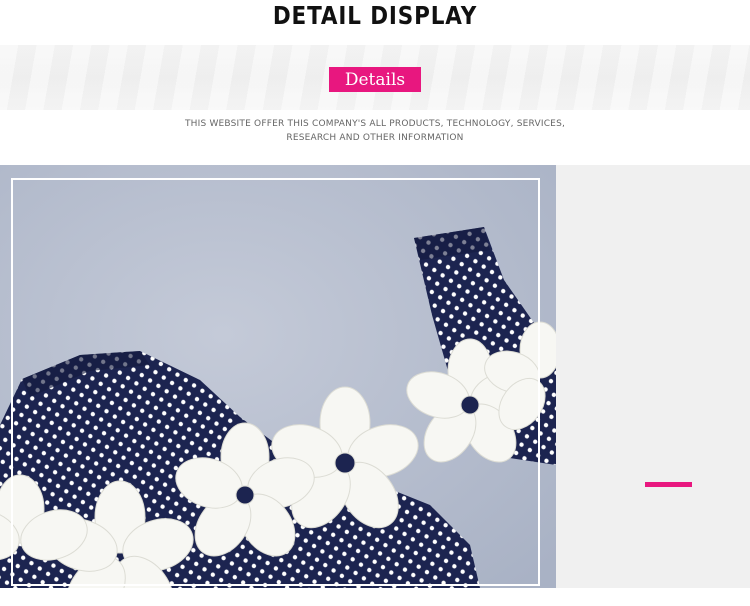 This screenshot has height=606, width=750. Describe the element at coordinates (375, 597) in the screenshot. I see `bottom-strip` at that location.